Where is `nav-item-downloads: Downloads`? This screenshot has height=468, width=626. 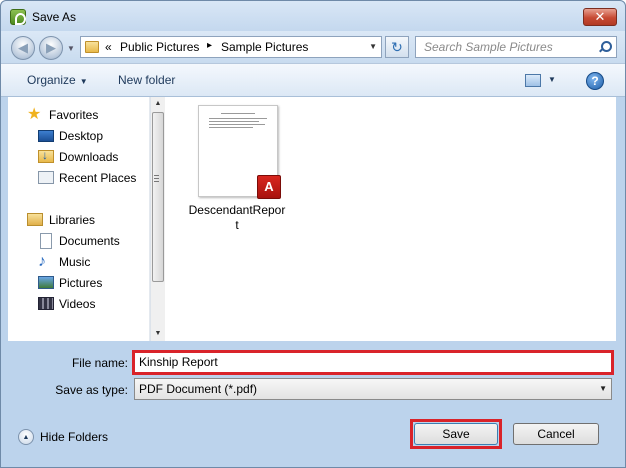
nav-item-downloads: Downloads is located at coordinates (78, 157).